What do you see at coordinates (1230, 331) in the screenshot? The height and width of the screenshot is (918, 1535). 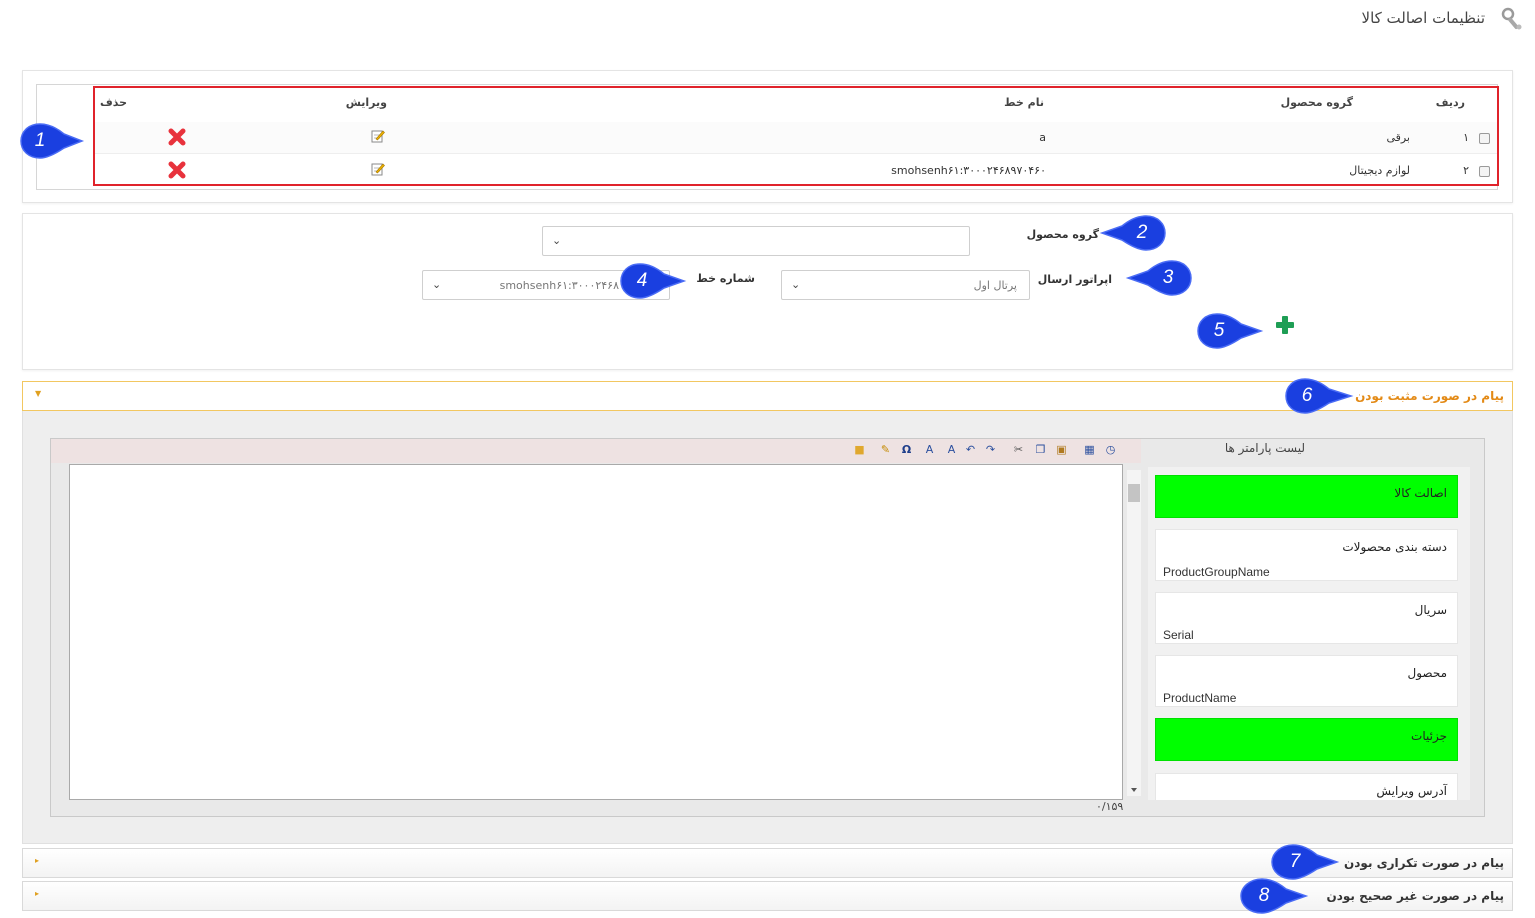 I see `callout-badge-5: 5` at bounding box center [1230, 331].